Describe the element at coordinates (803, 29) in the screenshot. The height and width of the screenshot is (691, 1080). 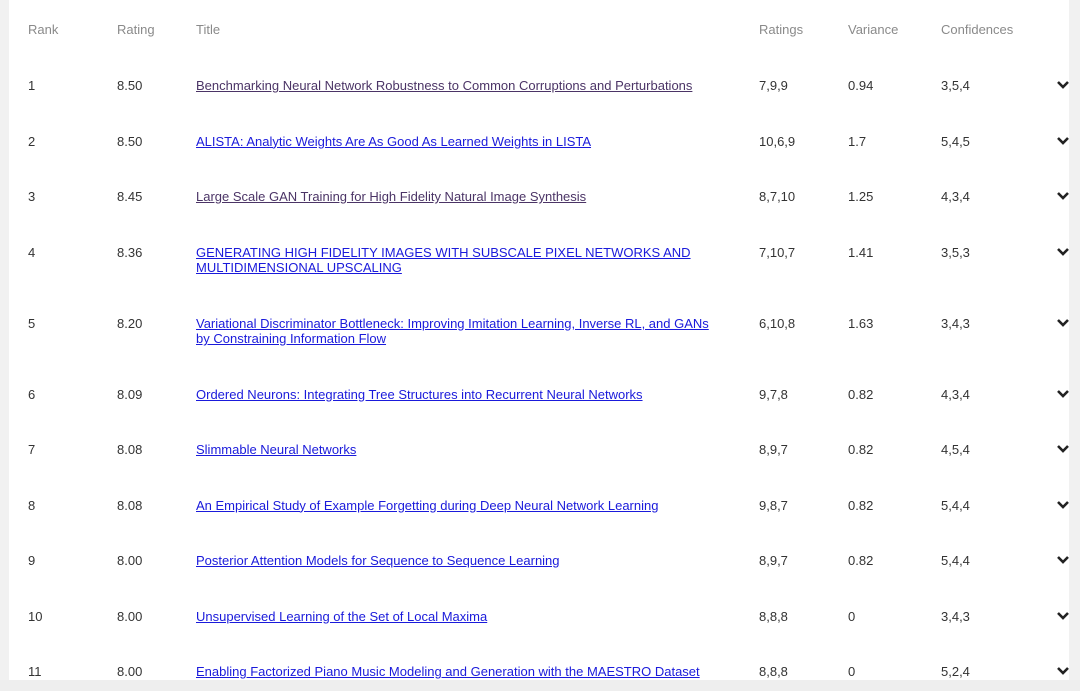
I see `header-ratings: Ratings` at that location.